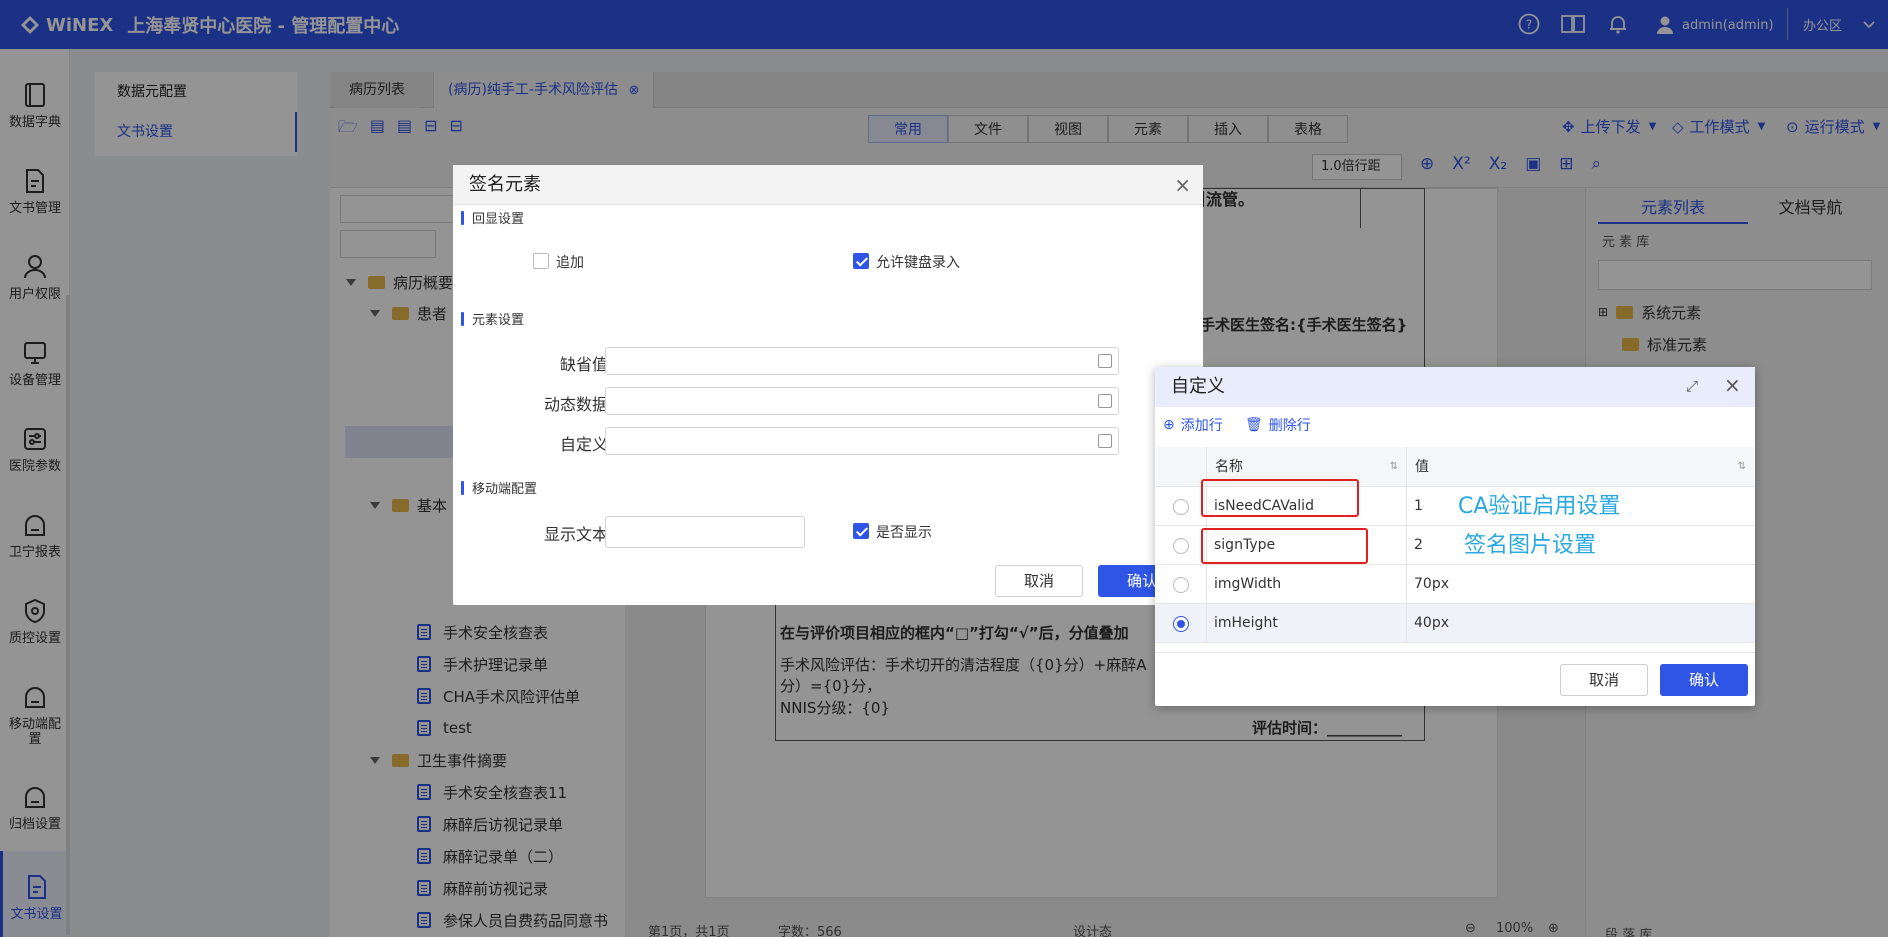 The image size is (1888, 937). I want to click on custom-cancel-button: 取消, so click(1604, 680).